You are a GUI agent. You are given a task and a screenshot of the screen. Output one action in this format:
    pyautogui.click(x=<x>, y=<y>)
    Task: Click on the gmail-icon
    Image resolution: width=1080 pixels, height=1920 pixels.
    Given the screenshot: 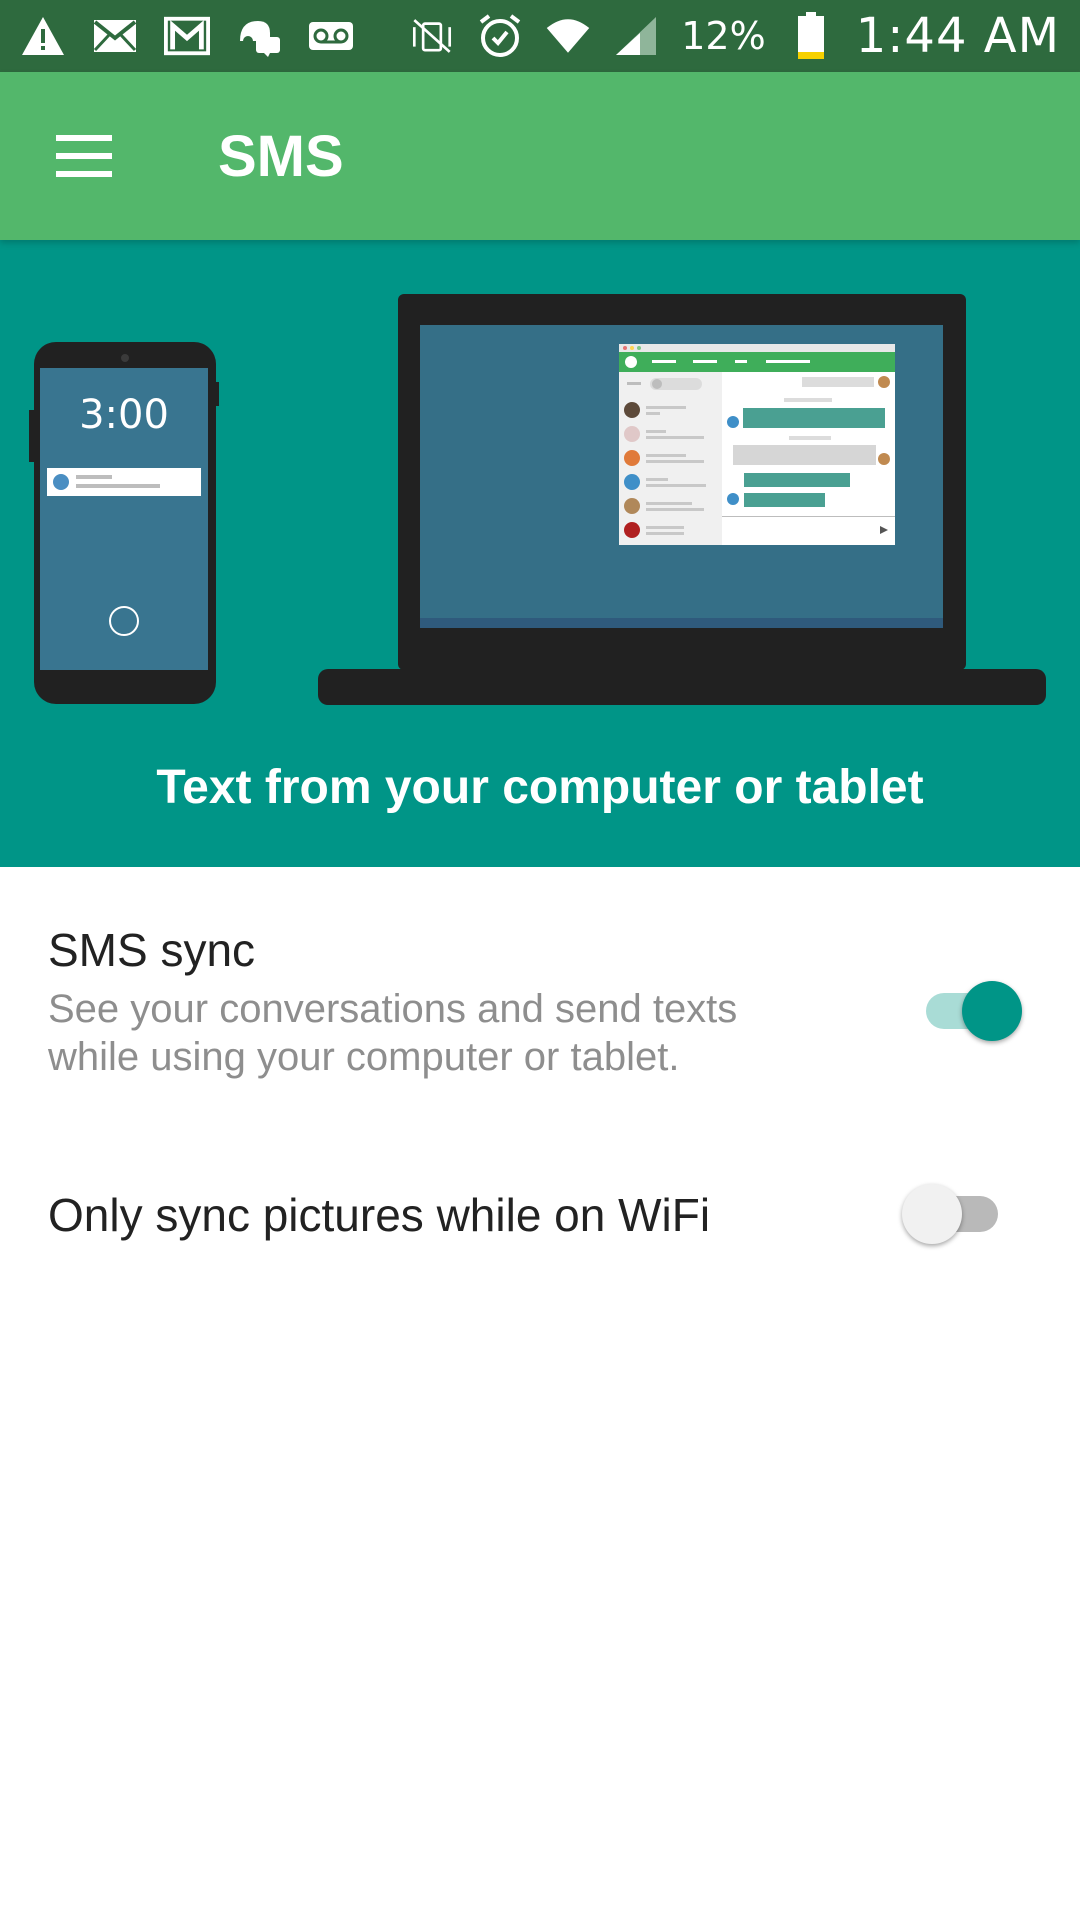 What is the action you would take?
    pyautogui.click(x=187, y=36)
    